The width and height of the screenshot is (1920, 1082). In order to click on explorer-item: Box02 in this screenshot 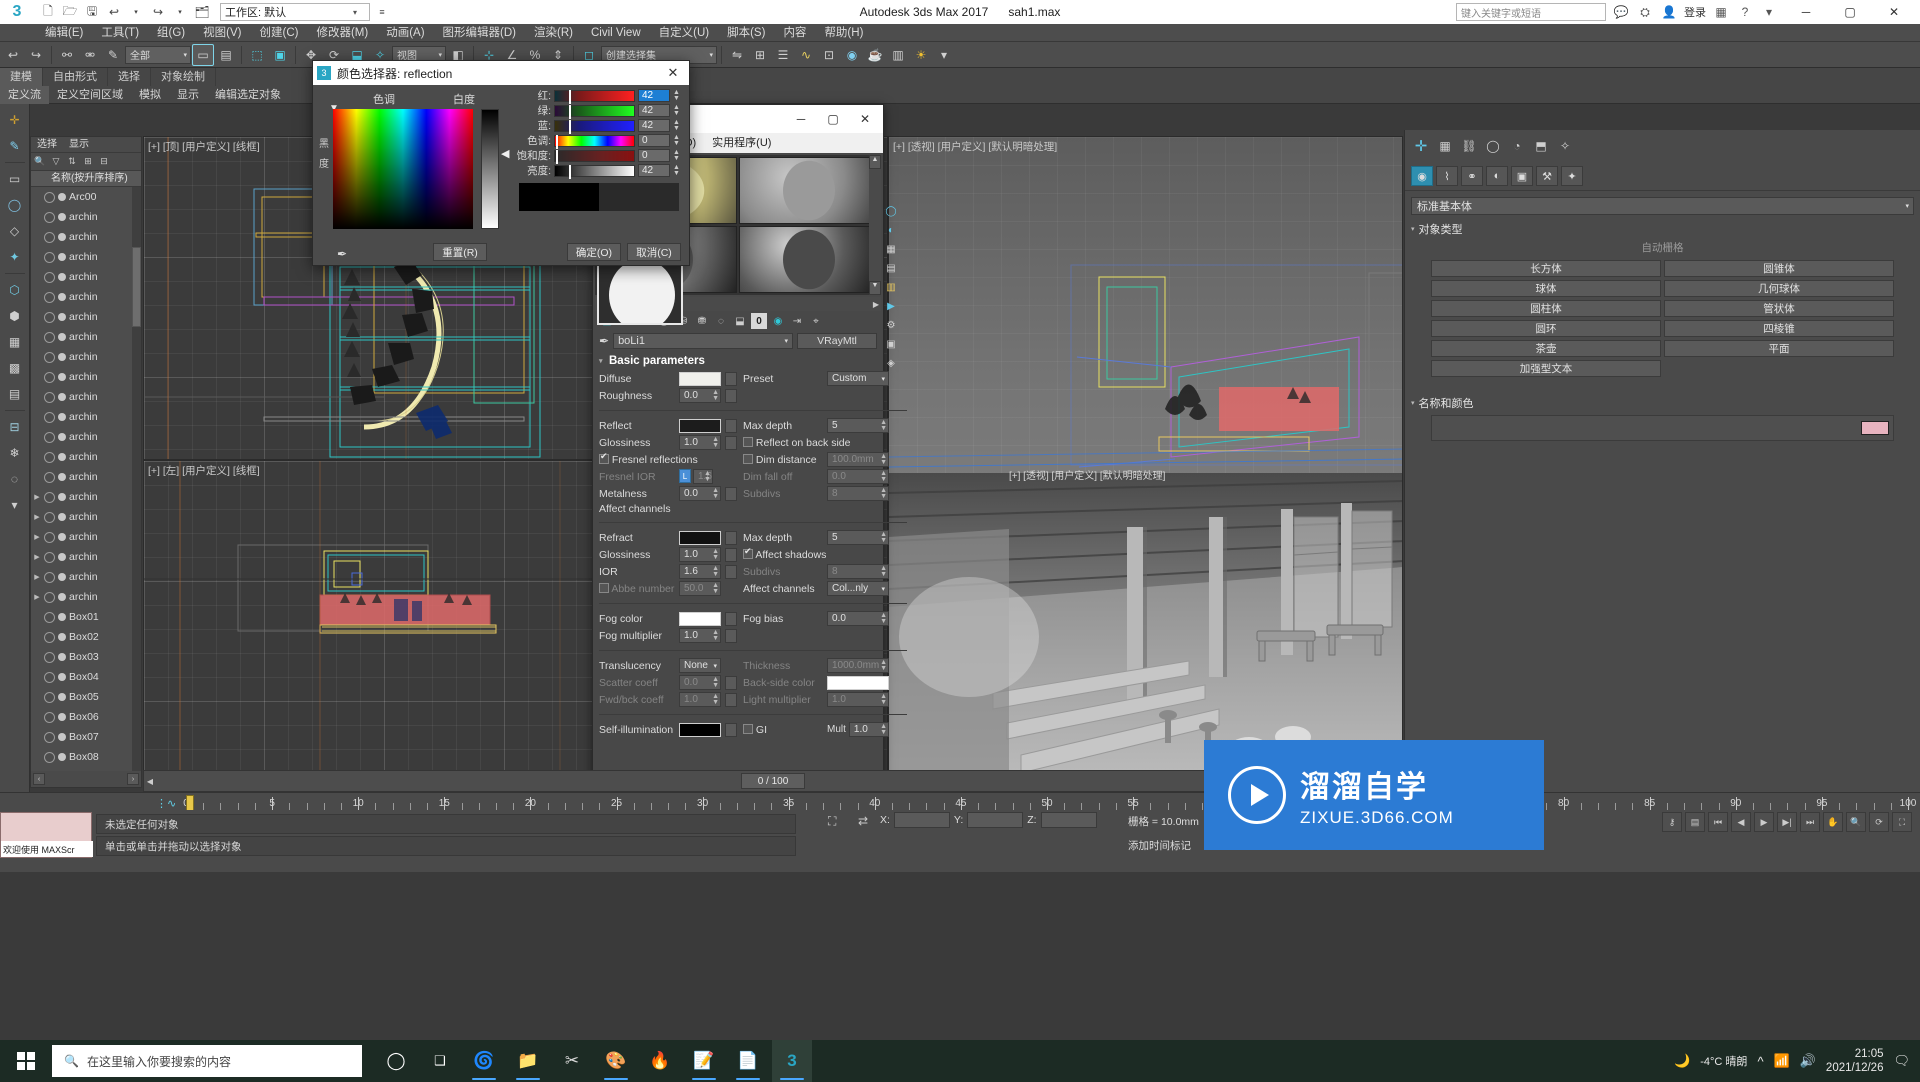, I will do `click(86, 637)`.